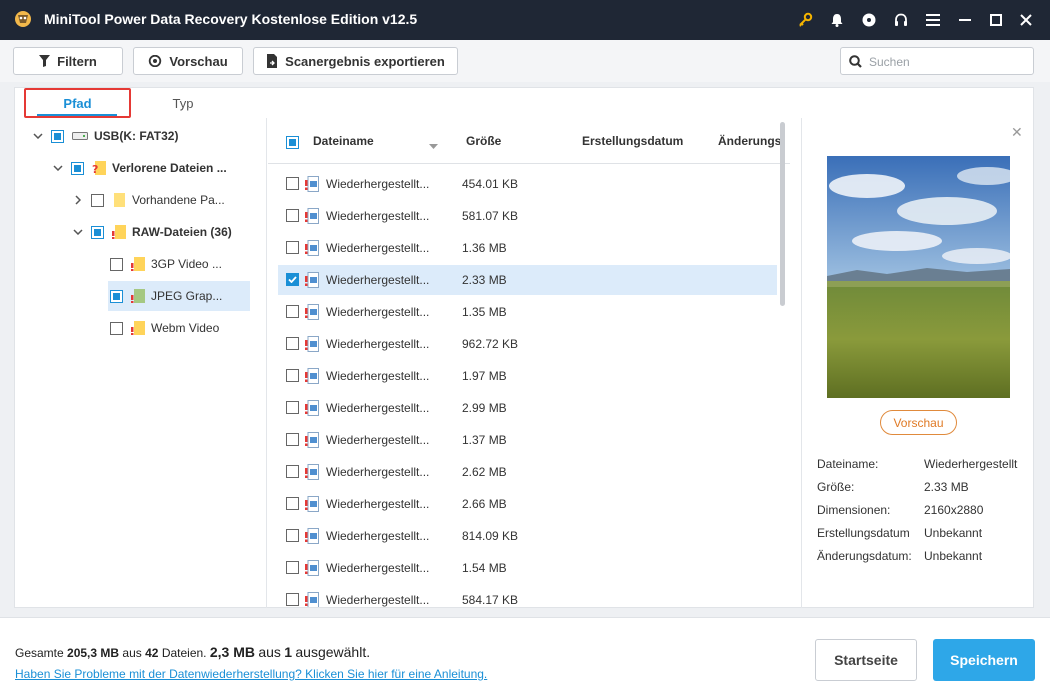  What do you see at coordinates (527, 280) in the screenshot?
I see `file-row-selected: Wiederhergestellt... 2.33 MB` at bounding box center [527, 280].